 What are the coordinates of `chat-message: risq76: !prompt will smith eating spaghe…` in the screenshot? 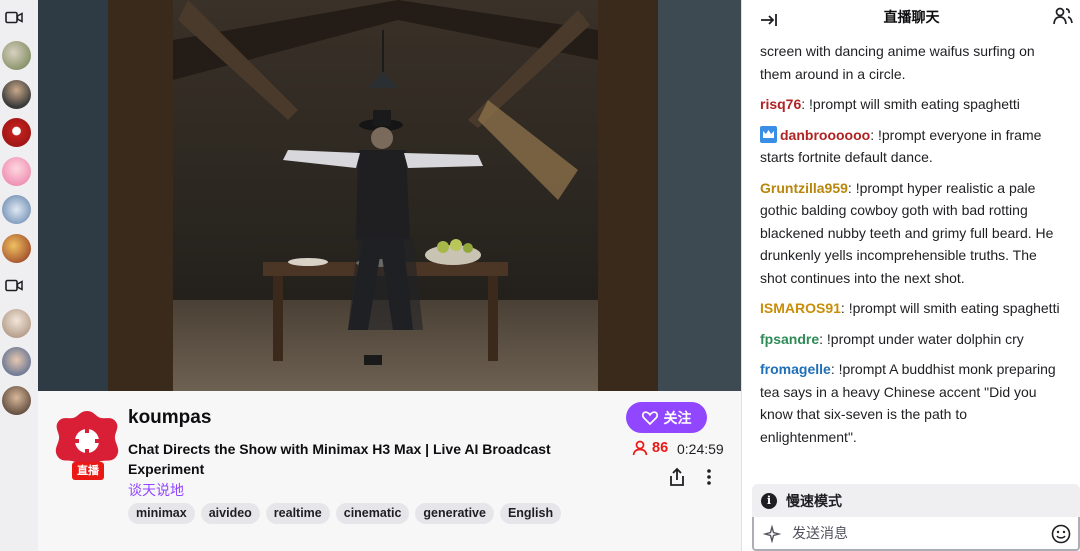 It's located at (913, 104).